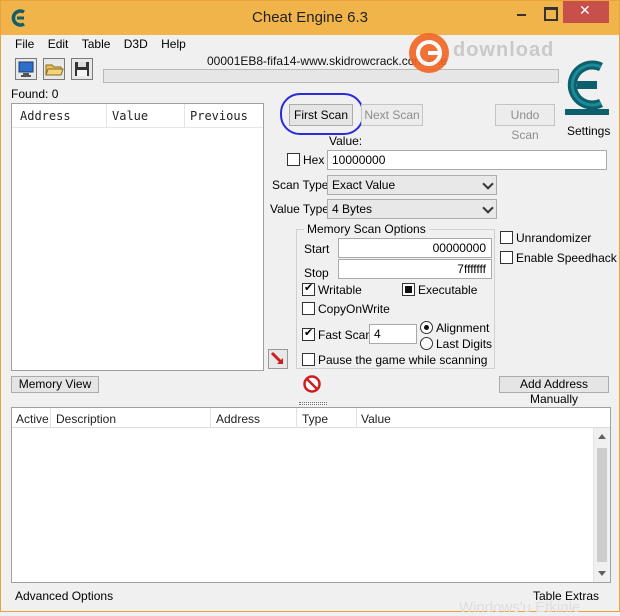  What do you see at coordinates (587, 87) in the screenshot?
I see `cheat-engine-logo-icon` at bounding box center [587, 87].